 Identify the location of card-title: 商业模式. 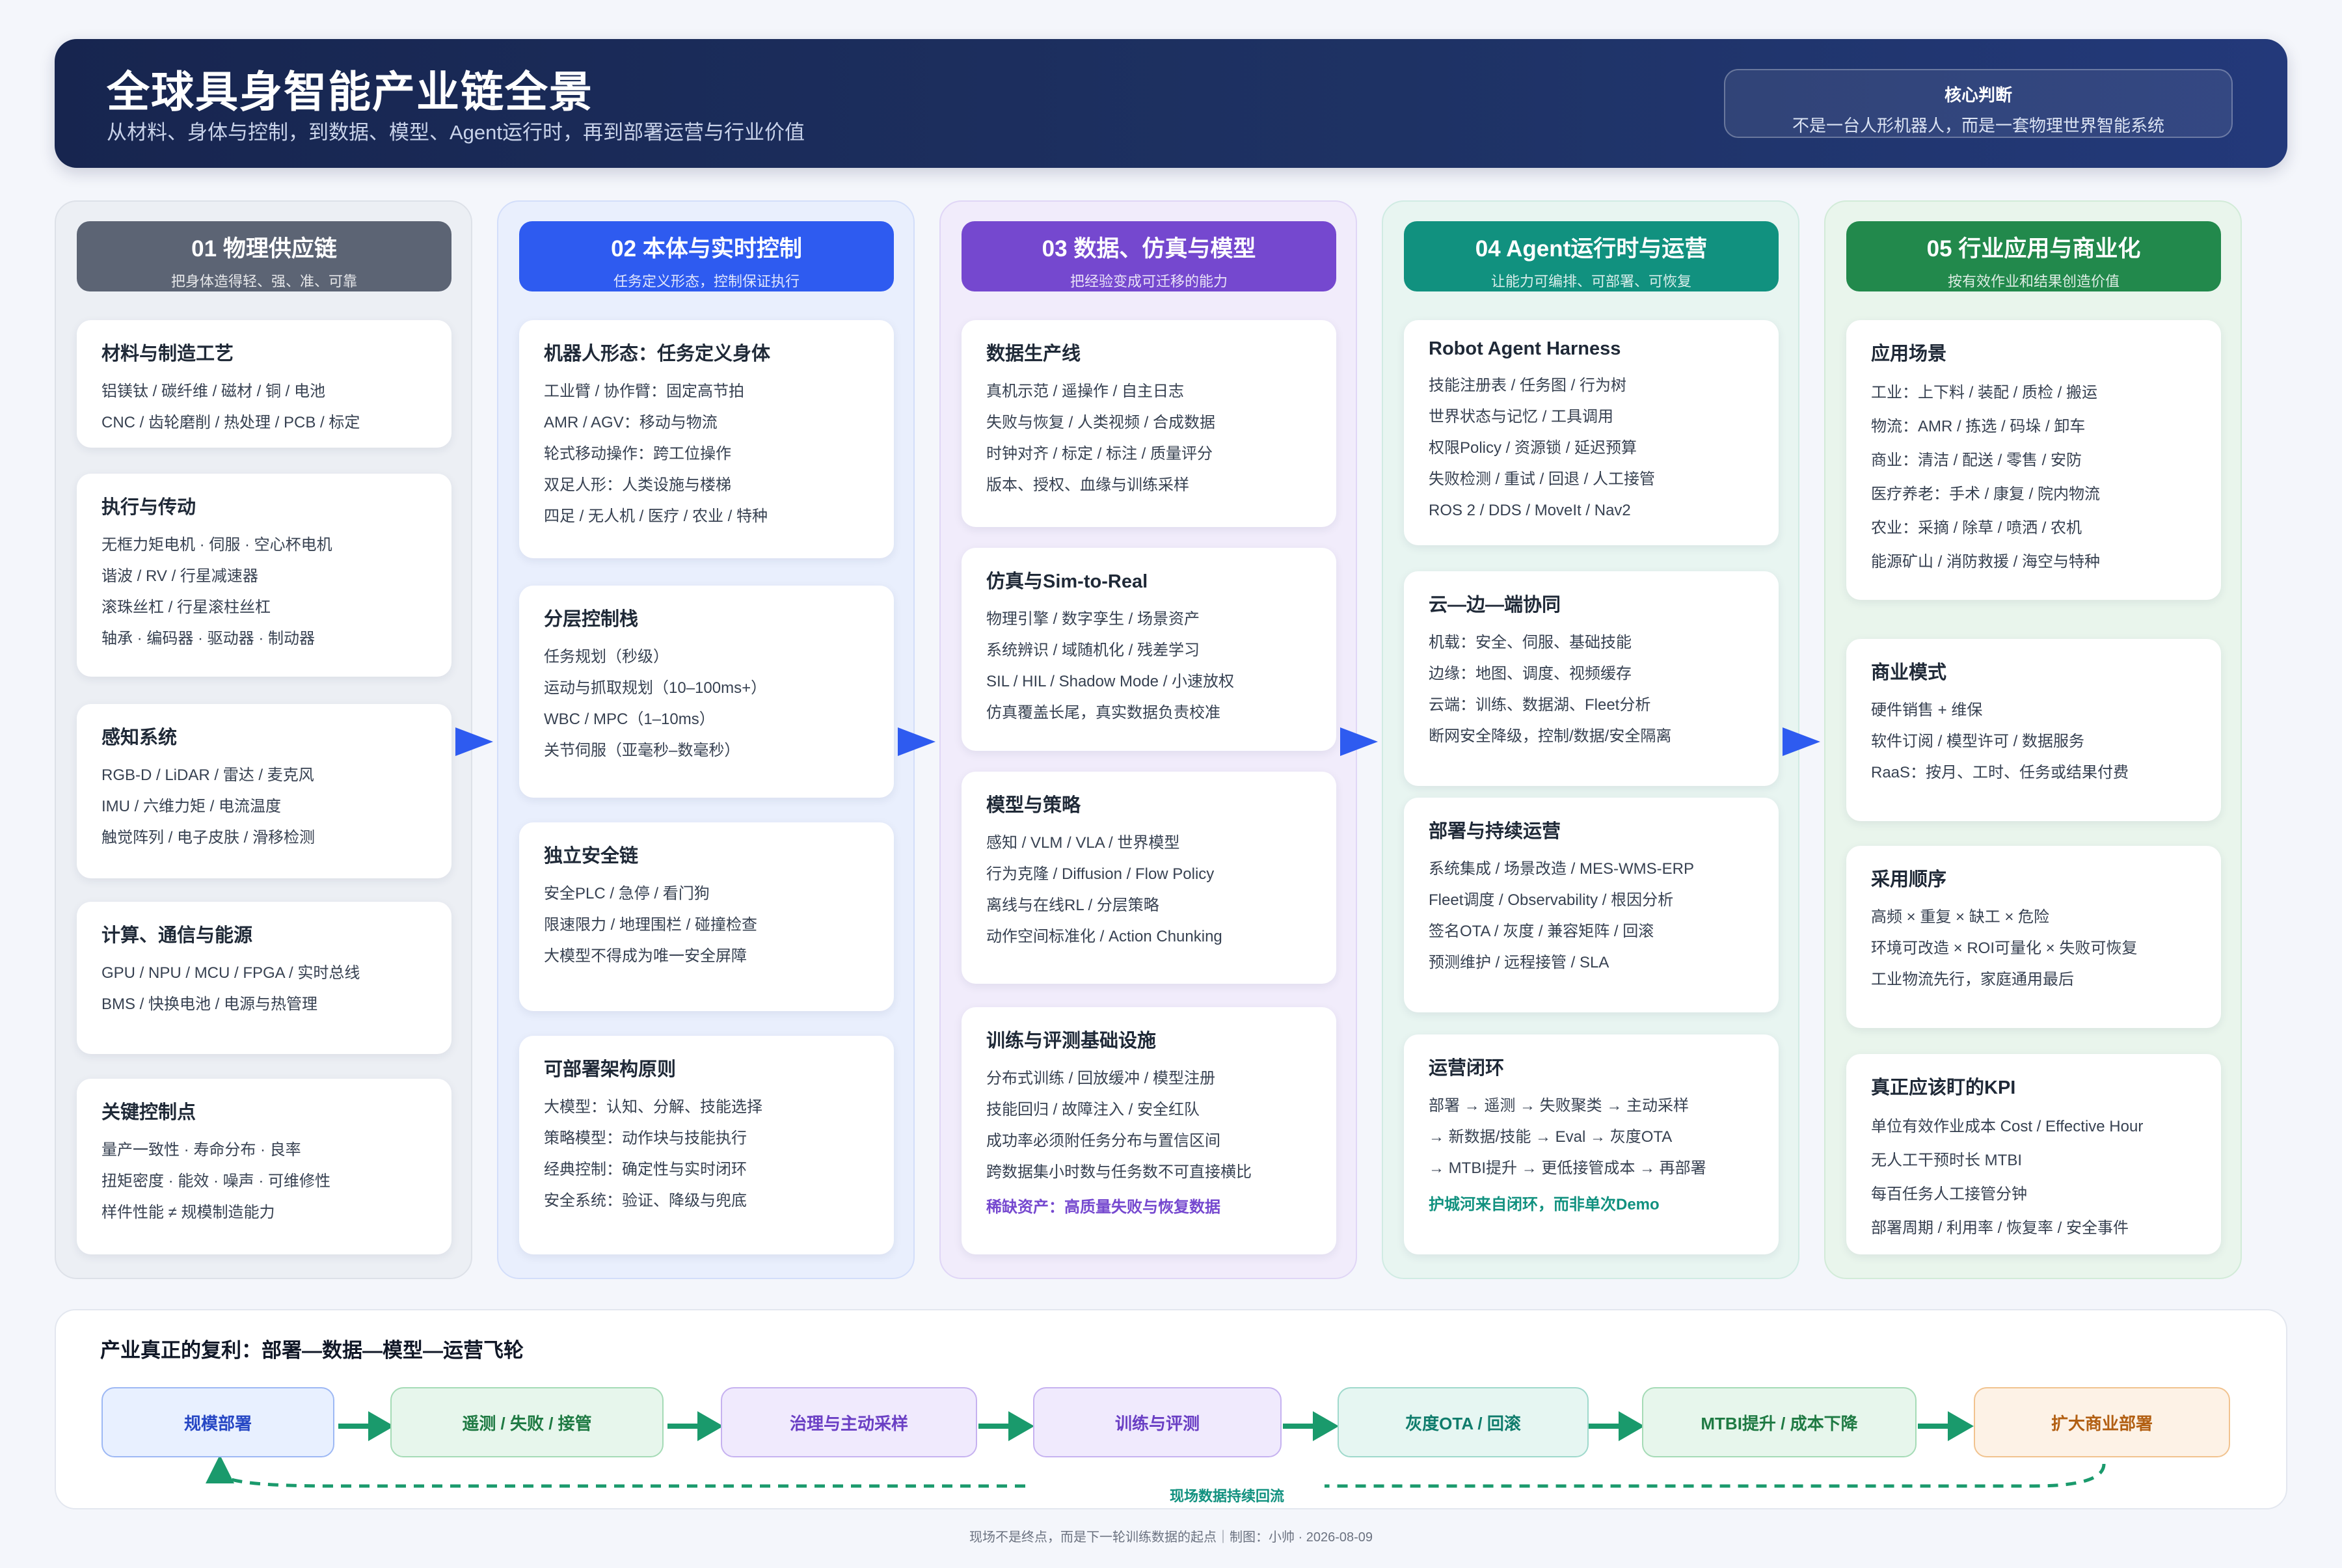
(1909, 673).